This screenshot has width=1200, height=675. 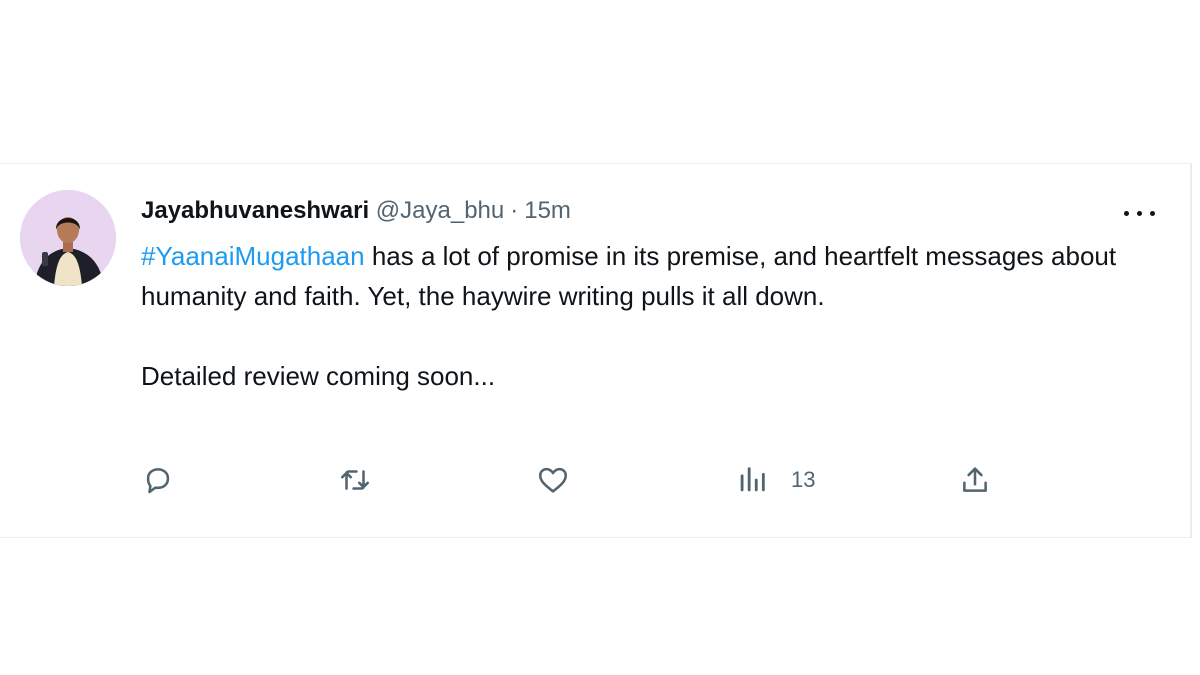 What do you see at coordinates (253, 256) in the screenshot?
I see `hashtag-link: #YaanaiMugathaan` at bounding box center [253, 256].